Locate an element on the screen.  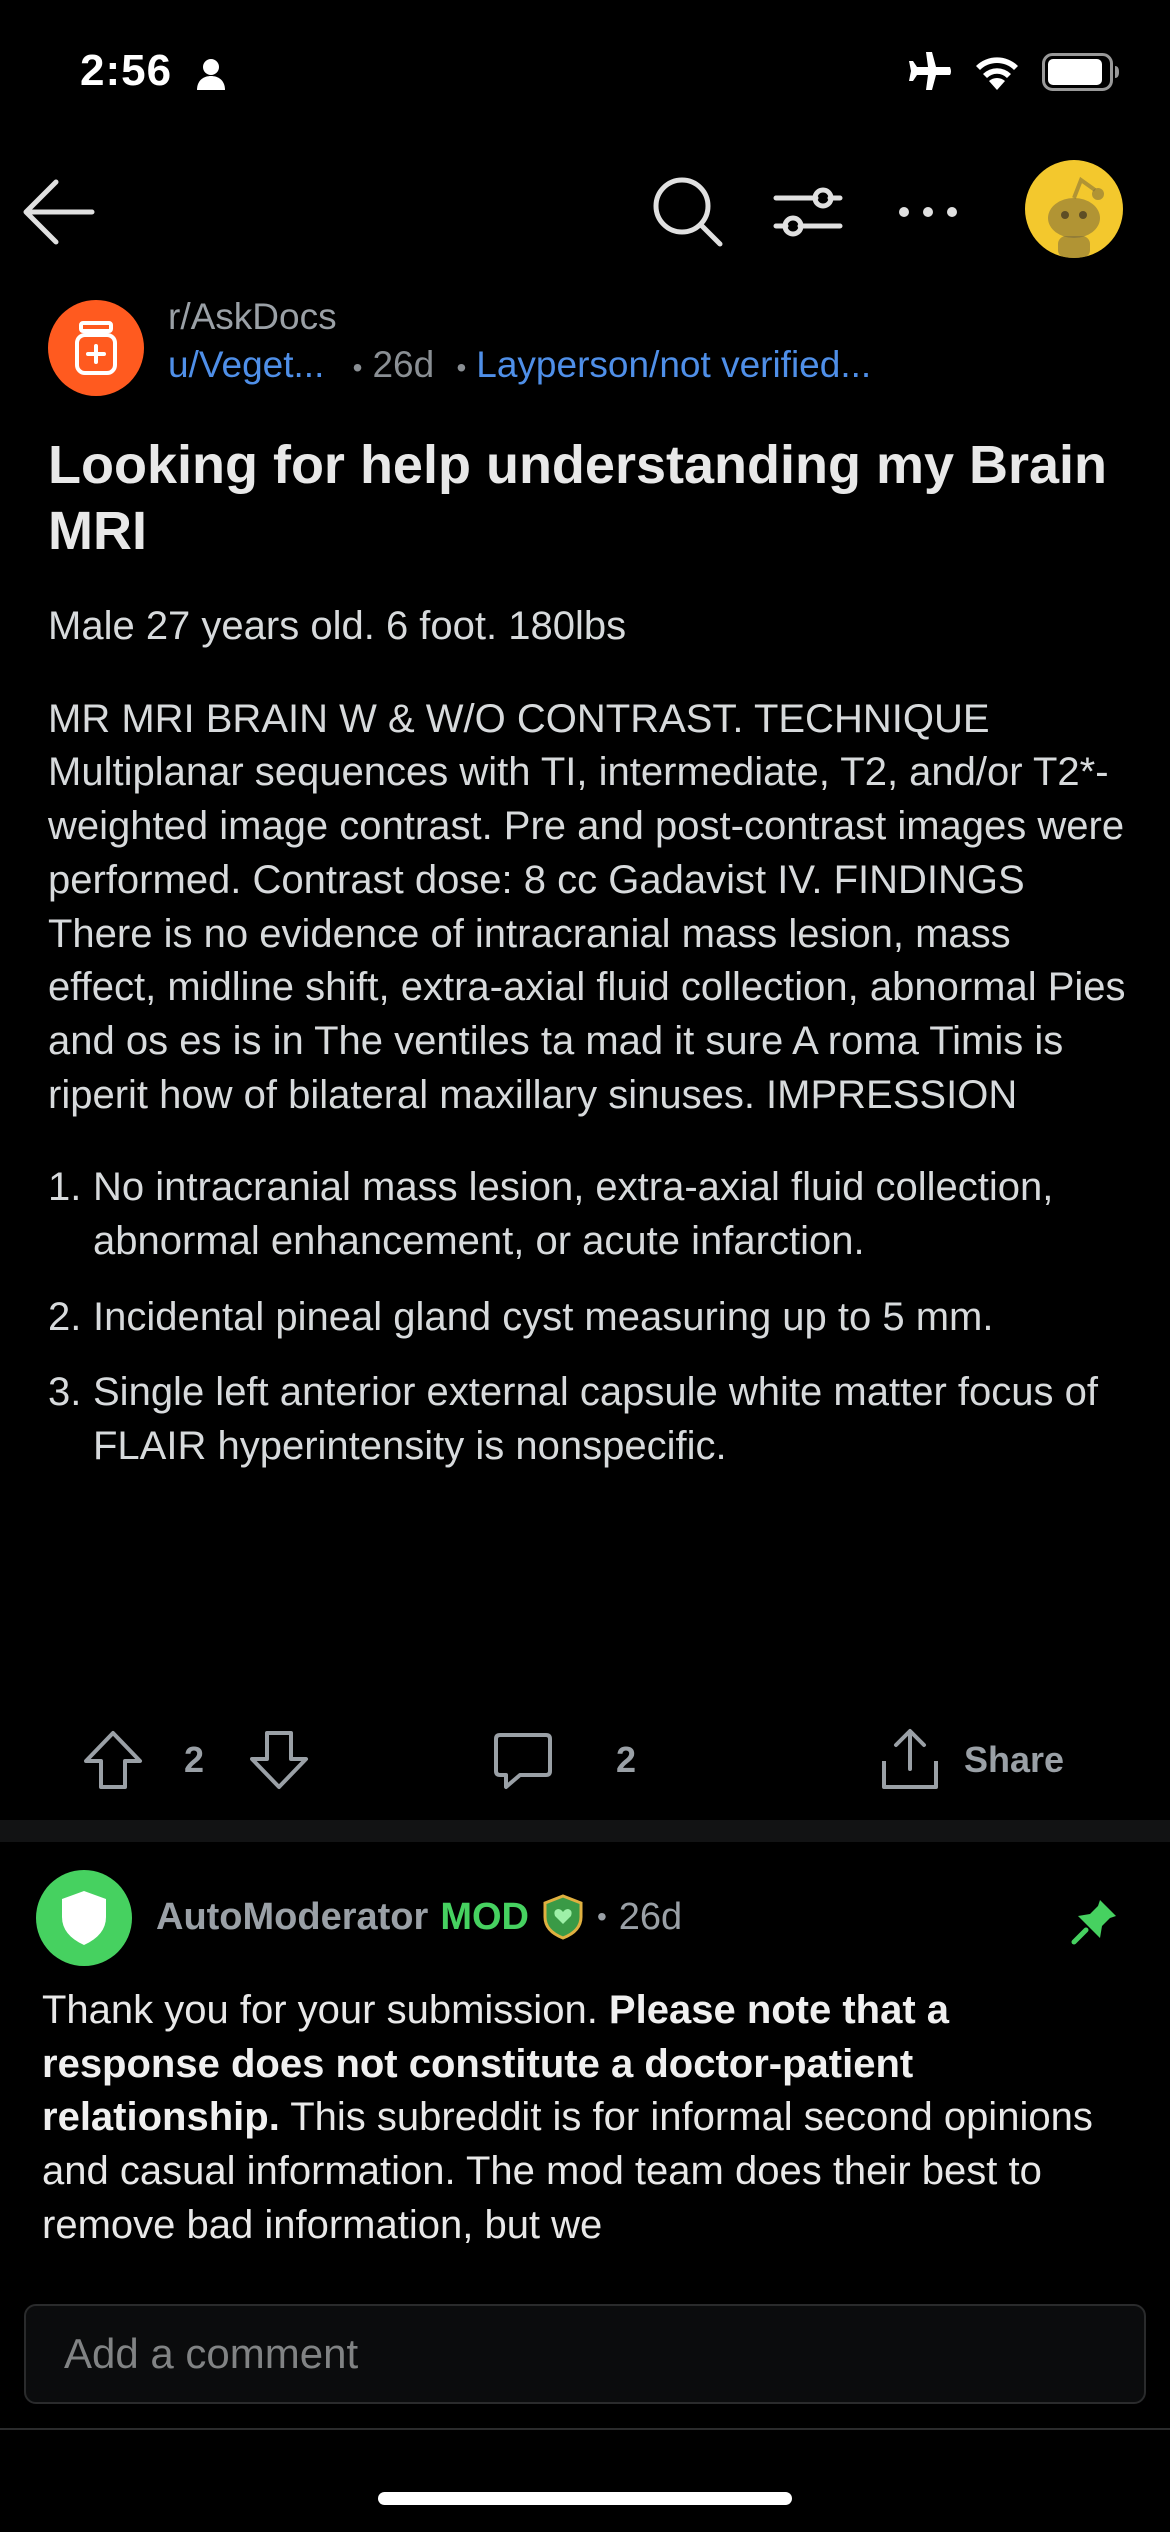
section-divider is located at coordinates (585, 1831).